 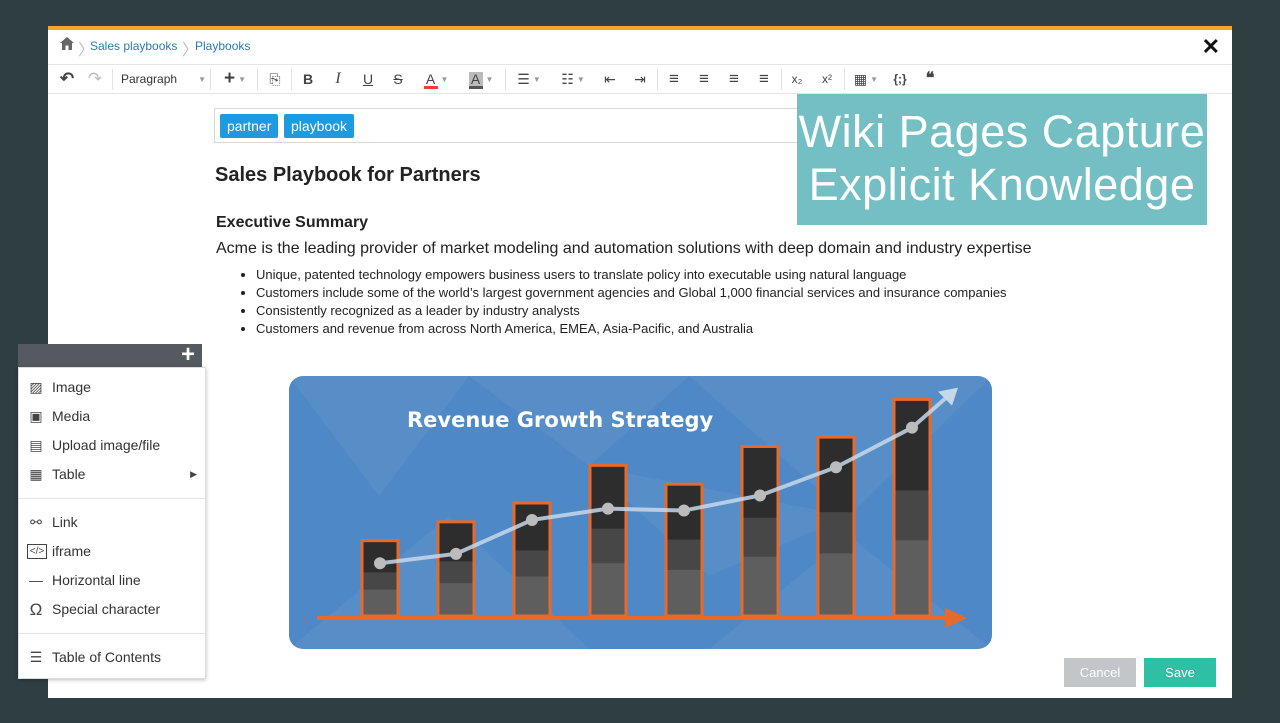 I want to click on document-title: Sales Playbook for Partners, so click(x=348, y=175).